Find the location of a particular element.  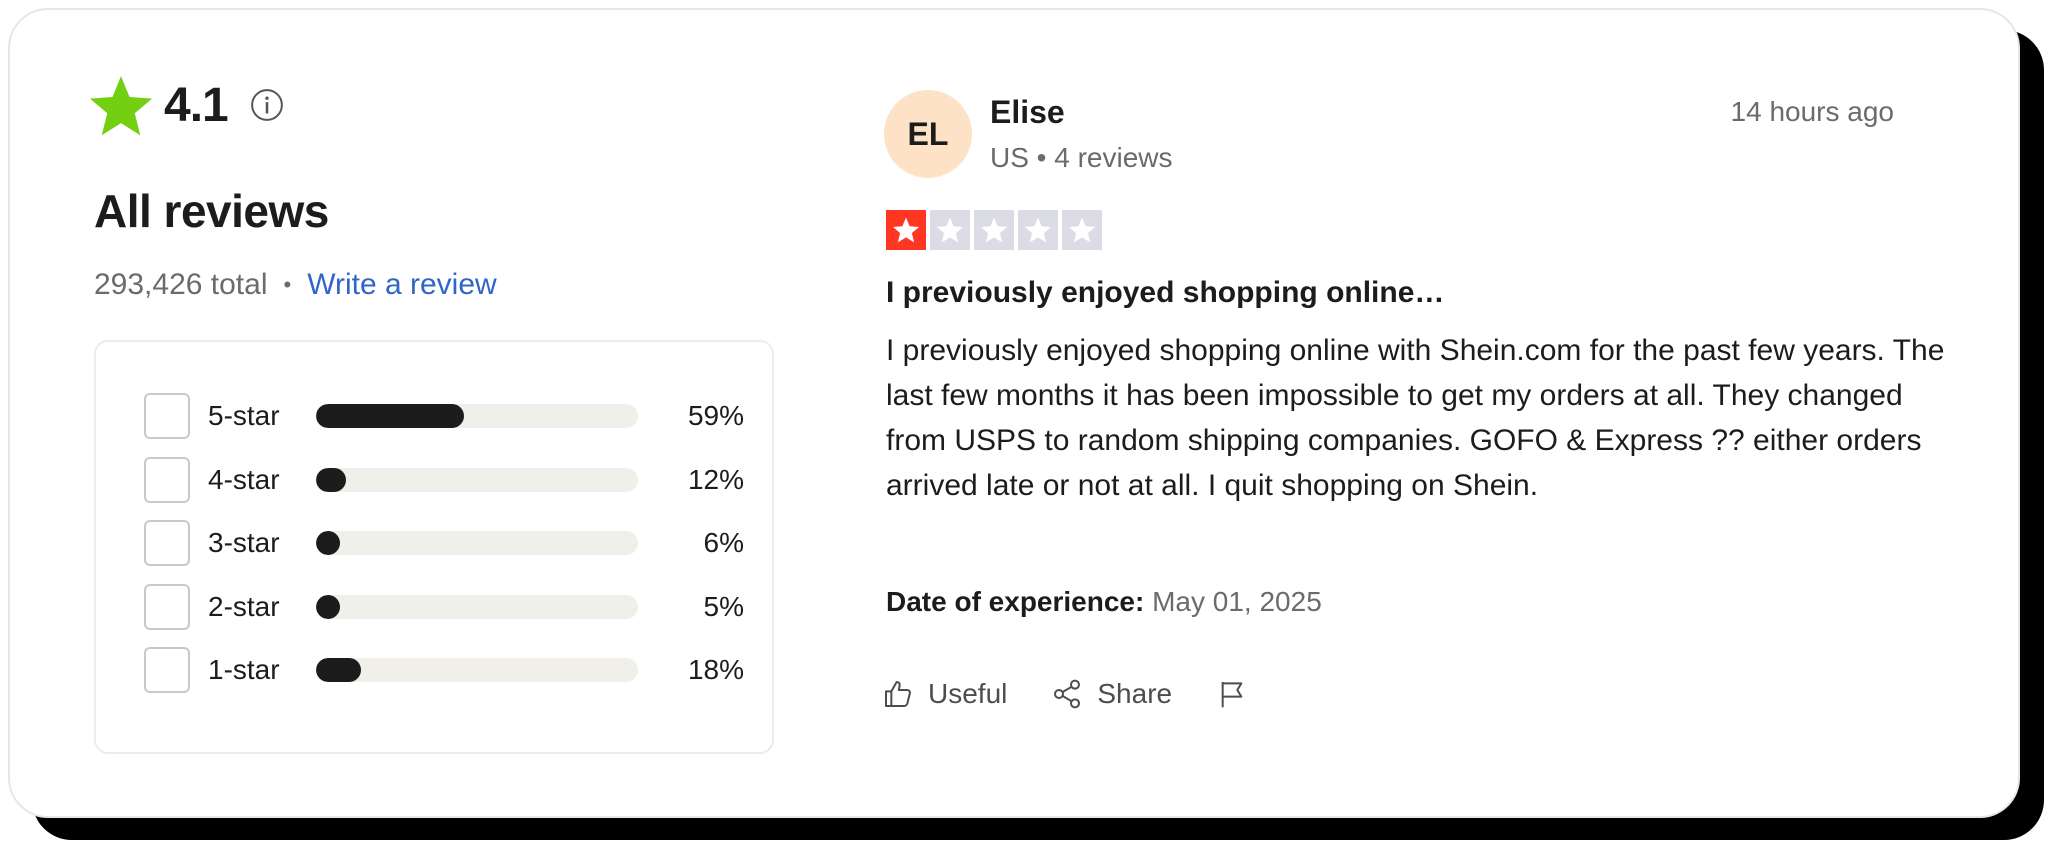

distribution-row-1: 1-star 18% is located at coordinates (444, 670).